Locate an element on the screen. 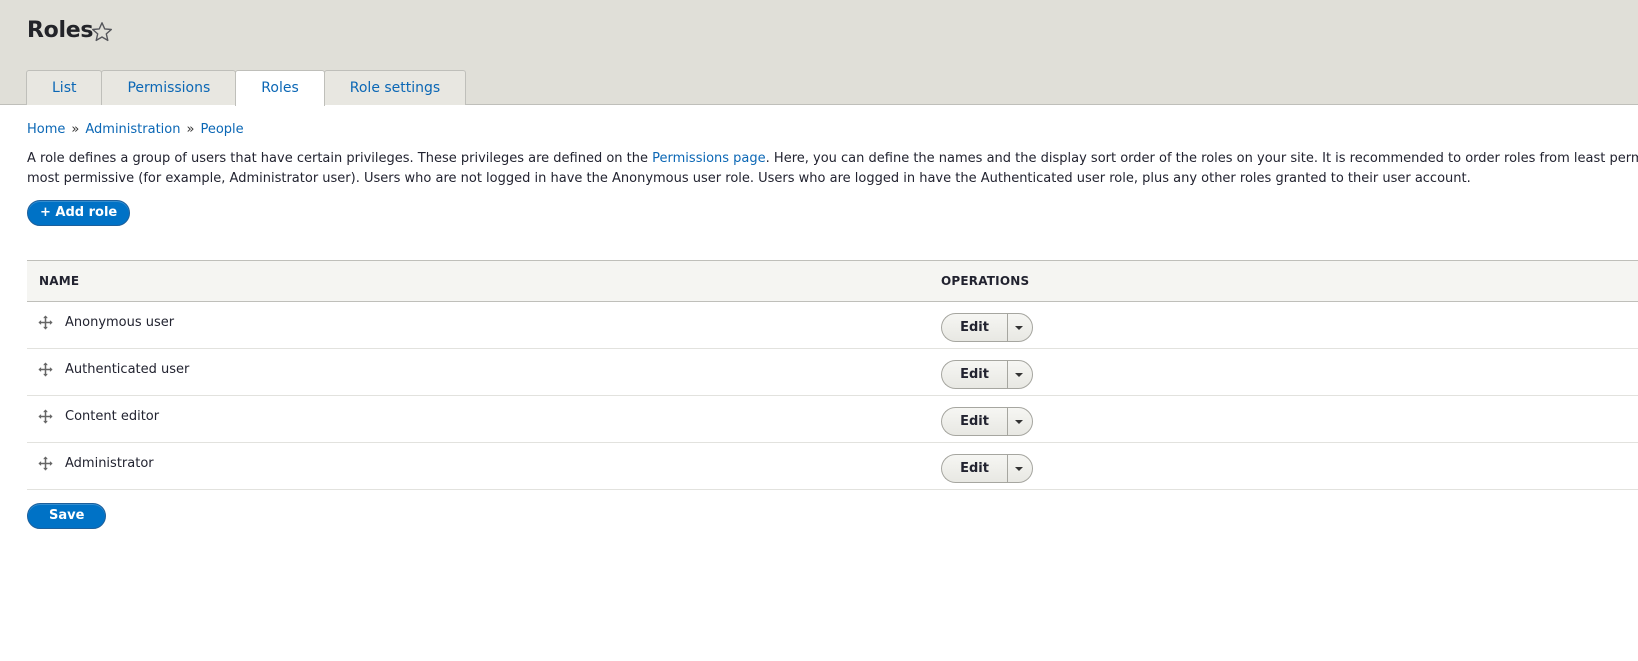  tab-list: List is located at coordinates (64, 87).